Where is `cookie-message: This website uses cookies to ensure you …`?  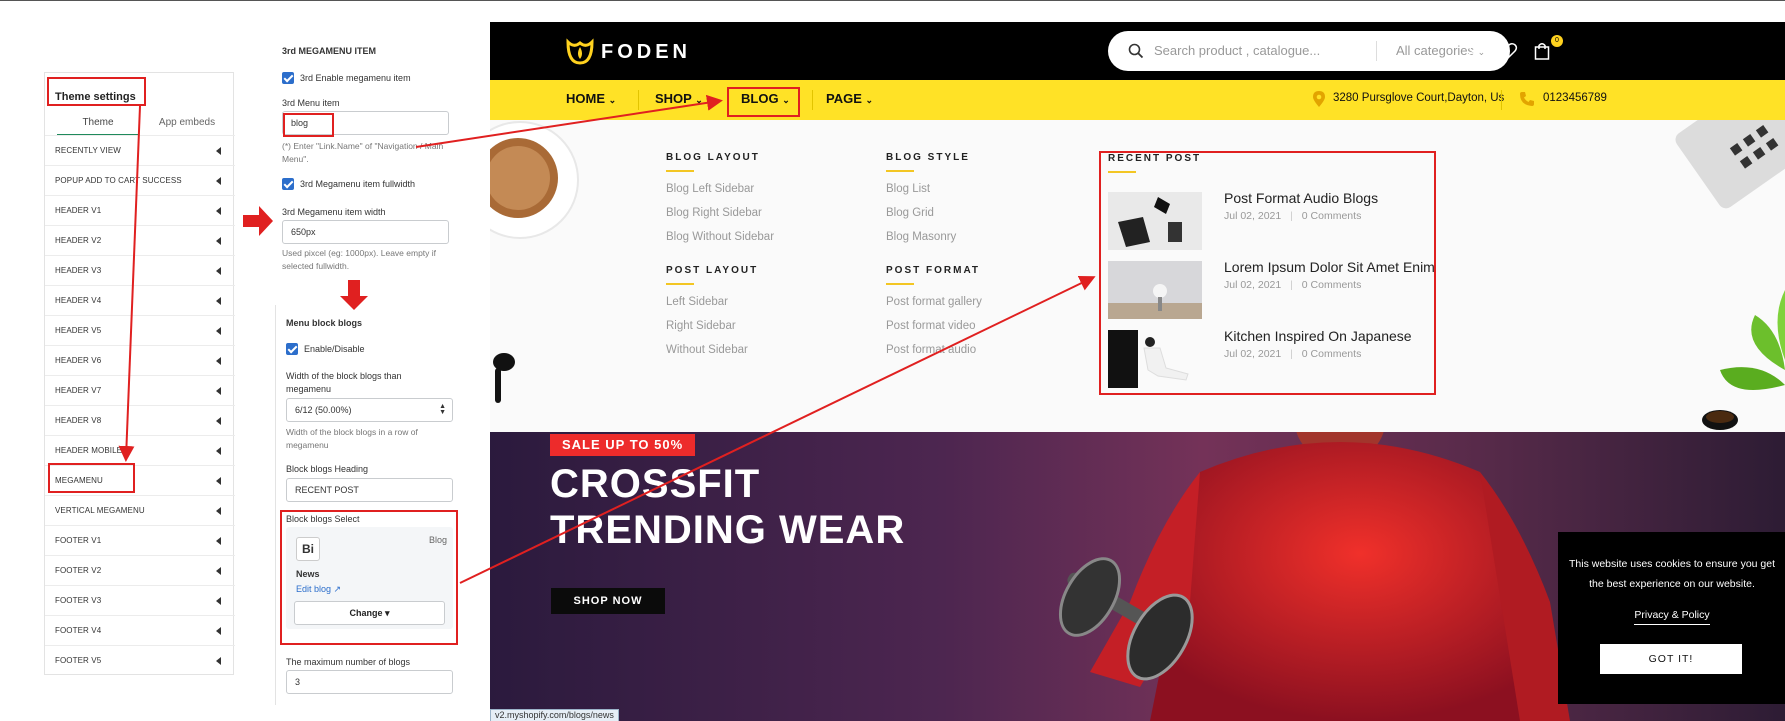 cookie-message: This website uses cookies to ensure you … is located at coordinates (1672, 574).